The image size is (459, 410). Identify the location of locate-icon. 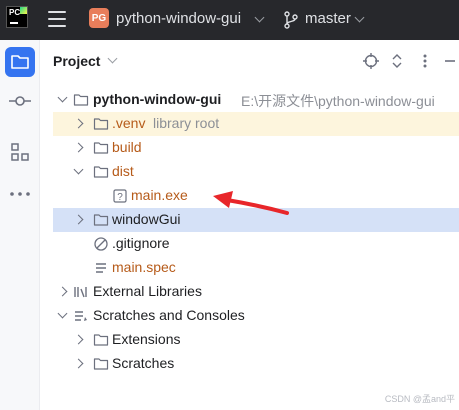
(371, 61).